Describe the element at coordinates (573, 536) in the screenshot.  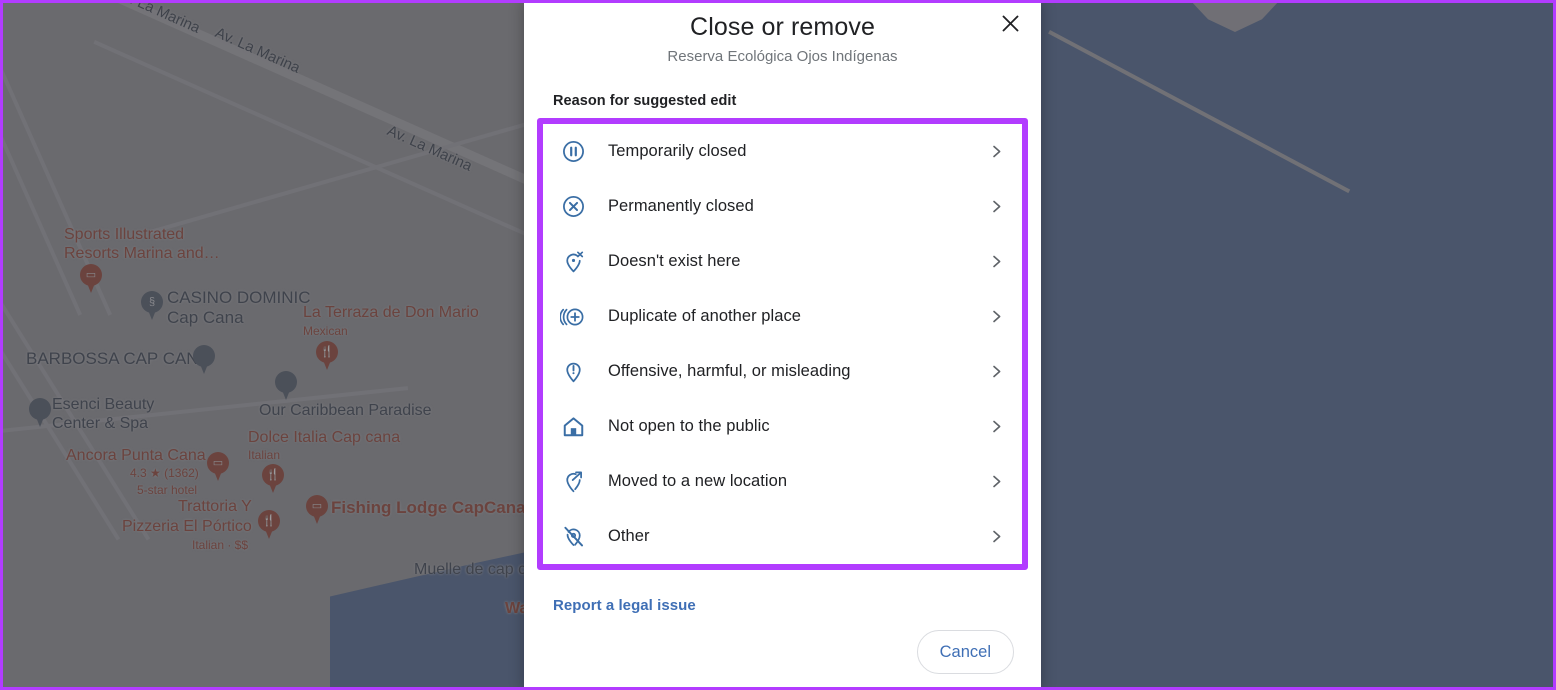
I see `pin-slash-icon` at that location.